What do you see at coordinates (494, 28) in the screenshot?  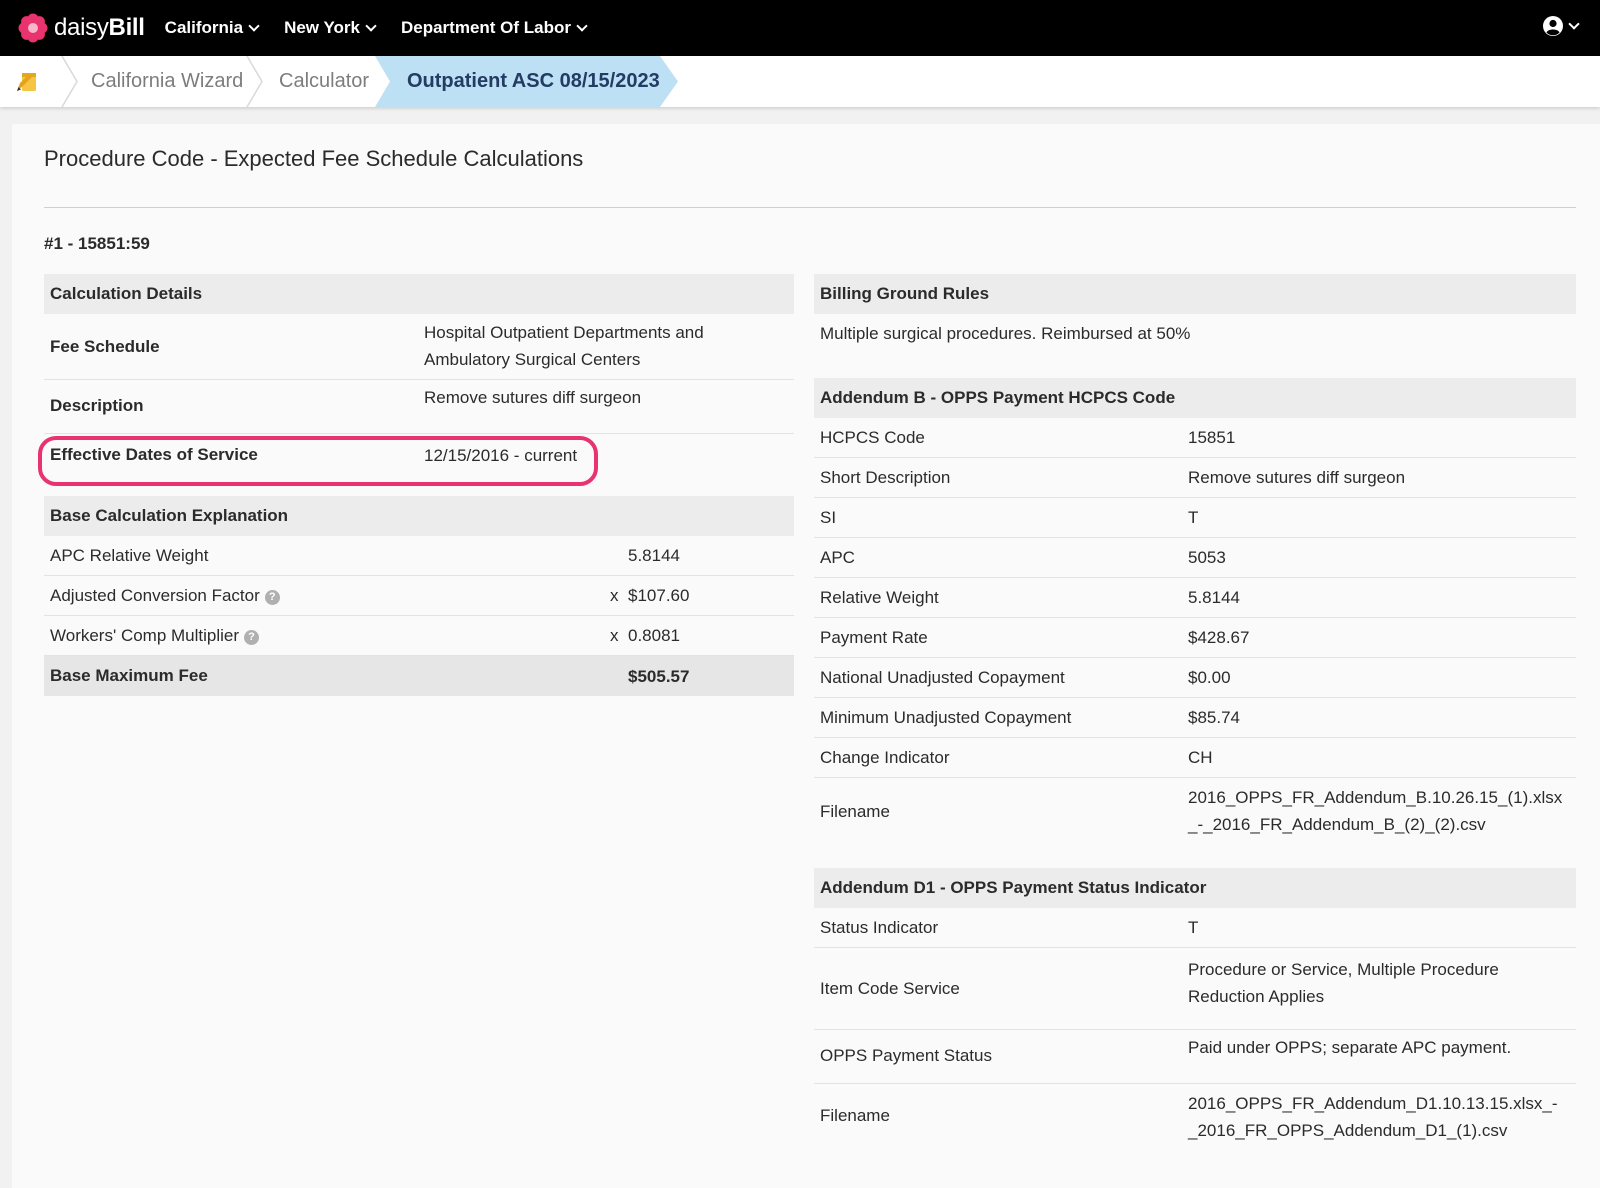 I see `nav-department-of-labor: Department Of Labor` at bounding box center [494, 28].